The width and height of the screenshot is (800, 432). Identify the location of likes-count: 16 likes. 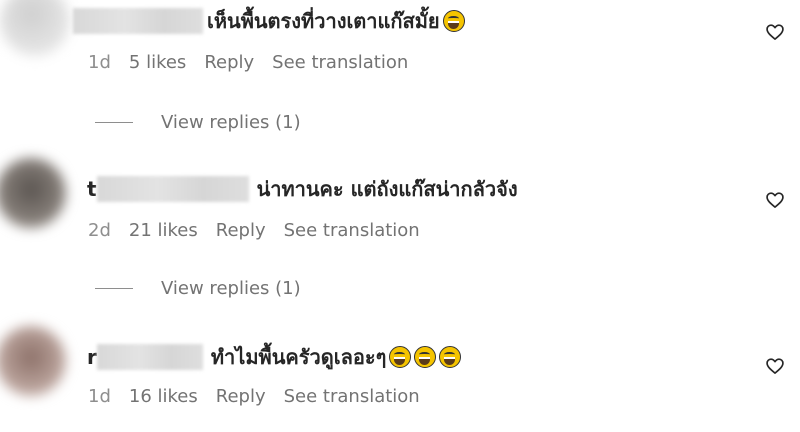
(163, 396).